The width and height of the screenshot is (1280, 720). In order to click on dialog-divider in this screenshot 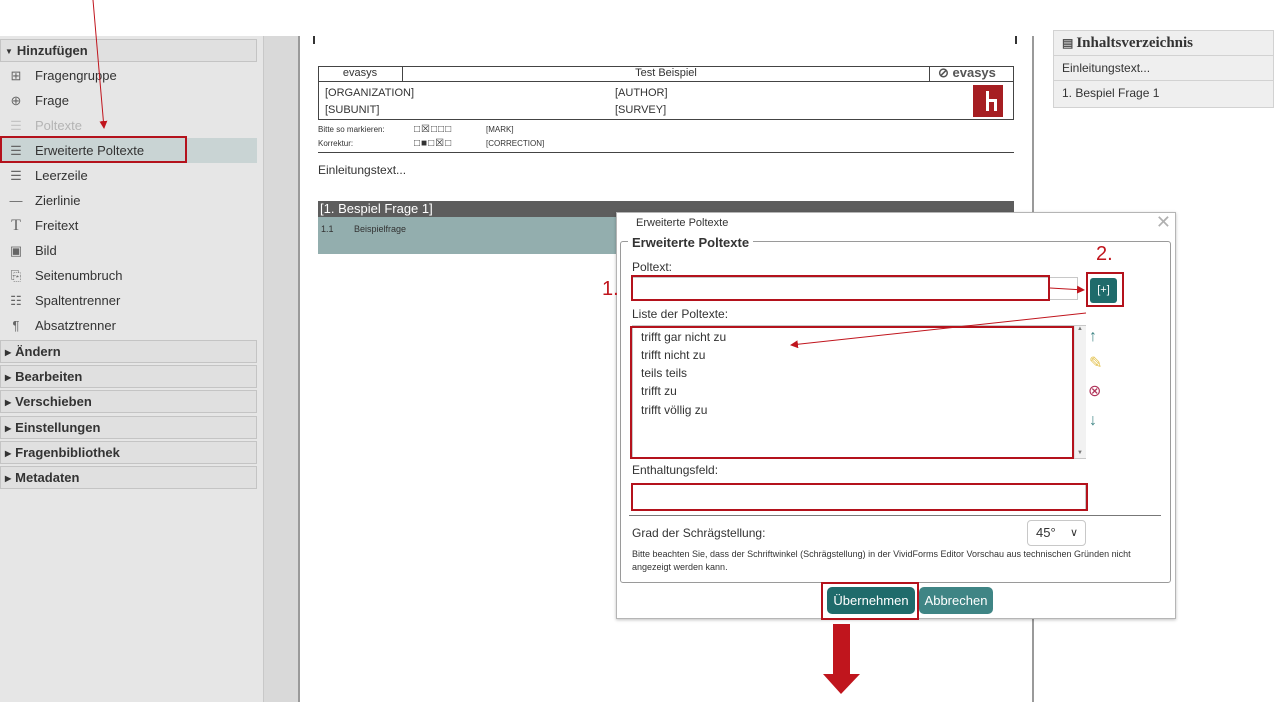, I will do `click(895, 515)`.